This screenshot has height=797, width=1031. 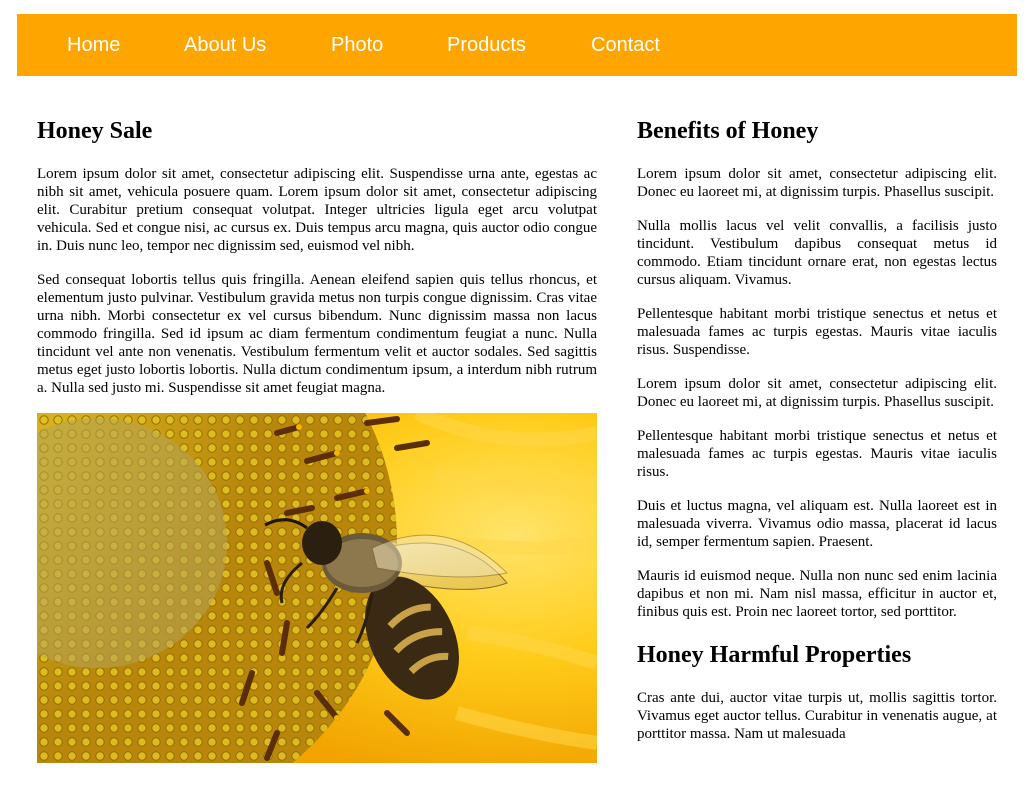 I want to click on nav-link-contact: Contact, so click(x=625, y=45).